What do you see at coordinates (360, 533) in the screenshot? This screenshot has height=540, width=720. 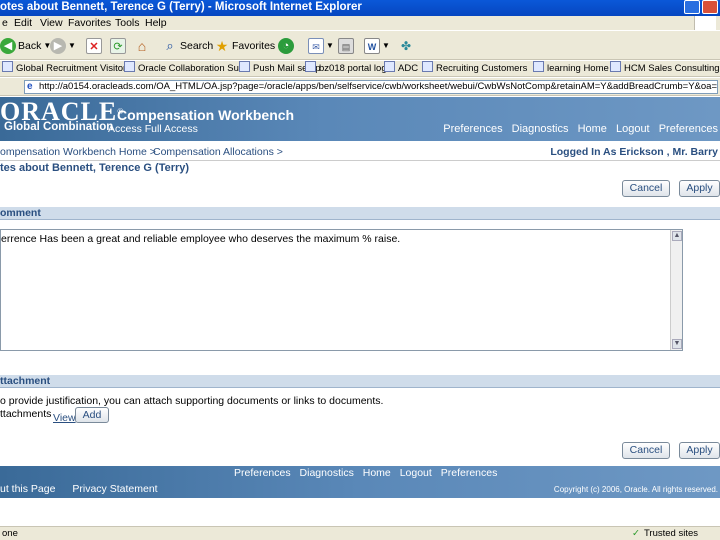 I see `status-bar: one Trusted sites` at bounding box center [360, 533].